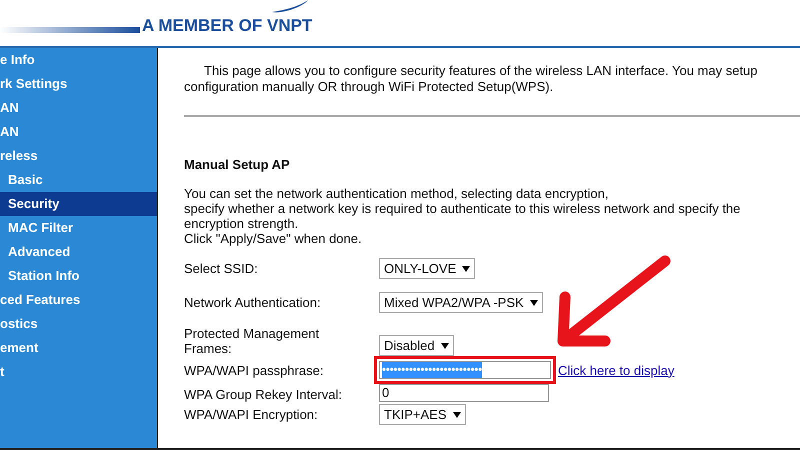  What do you see at coordinates (464, 393) in the screenshot?
I see `input-field: 0` at bounding box center [464, 393].